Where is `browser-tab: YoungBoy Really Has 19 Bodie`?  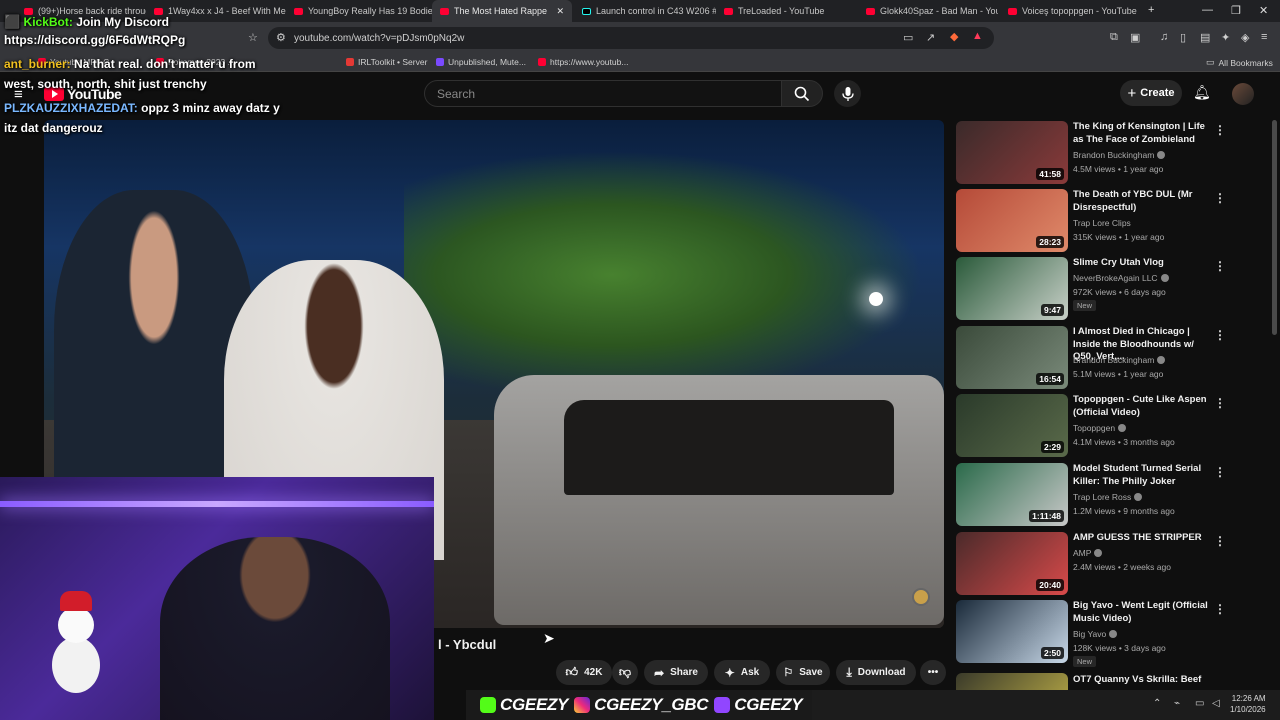
browser-tab: YoungBoy Really Has 19 Bodie is located at coordinates (359, 11).